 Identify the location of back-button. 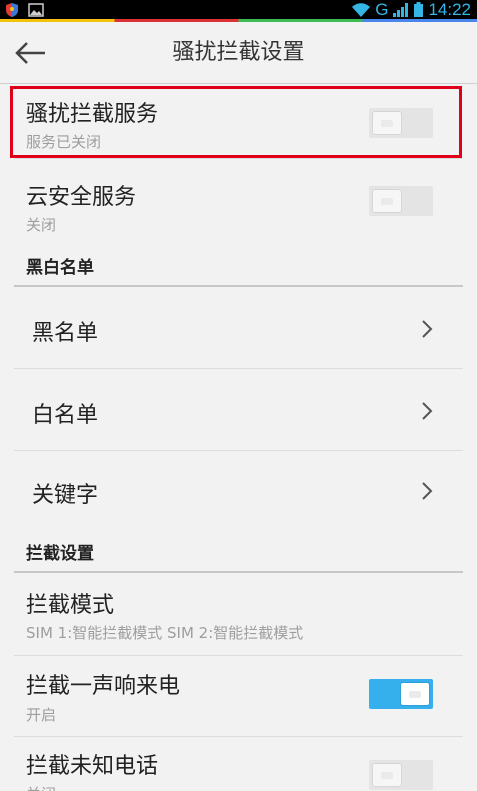
(31, 53).